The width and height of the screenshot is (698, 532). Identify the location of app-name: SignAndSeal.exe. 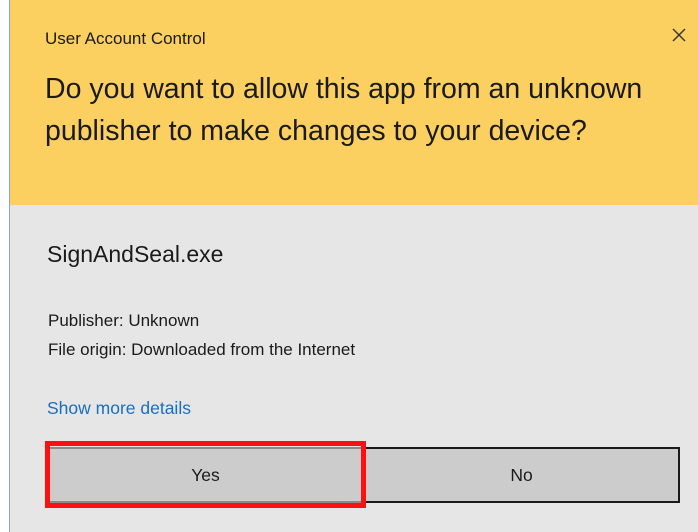
(135, 254).